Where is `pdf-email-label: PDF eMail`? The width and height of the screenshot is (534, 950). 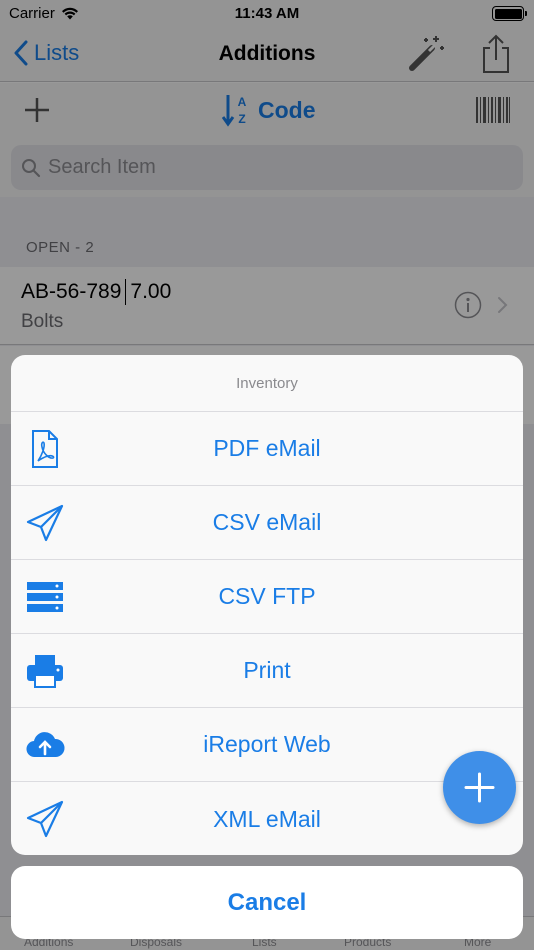 pdf-email-label: PDF eMail is located at coordinates (267, 448).